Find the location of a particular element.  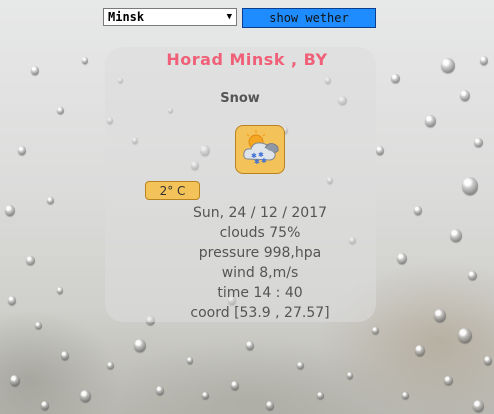

city-select-value: Minsk is located at coordinates (126, 17).